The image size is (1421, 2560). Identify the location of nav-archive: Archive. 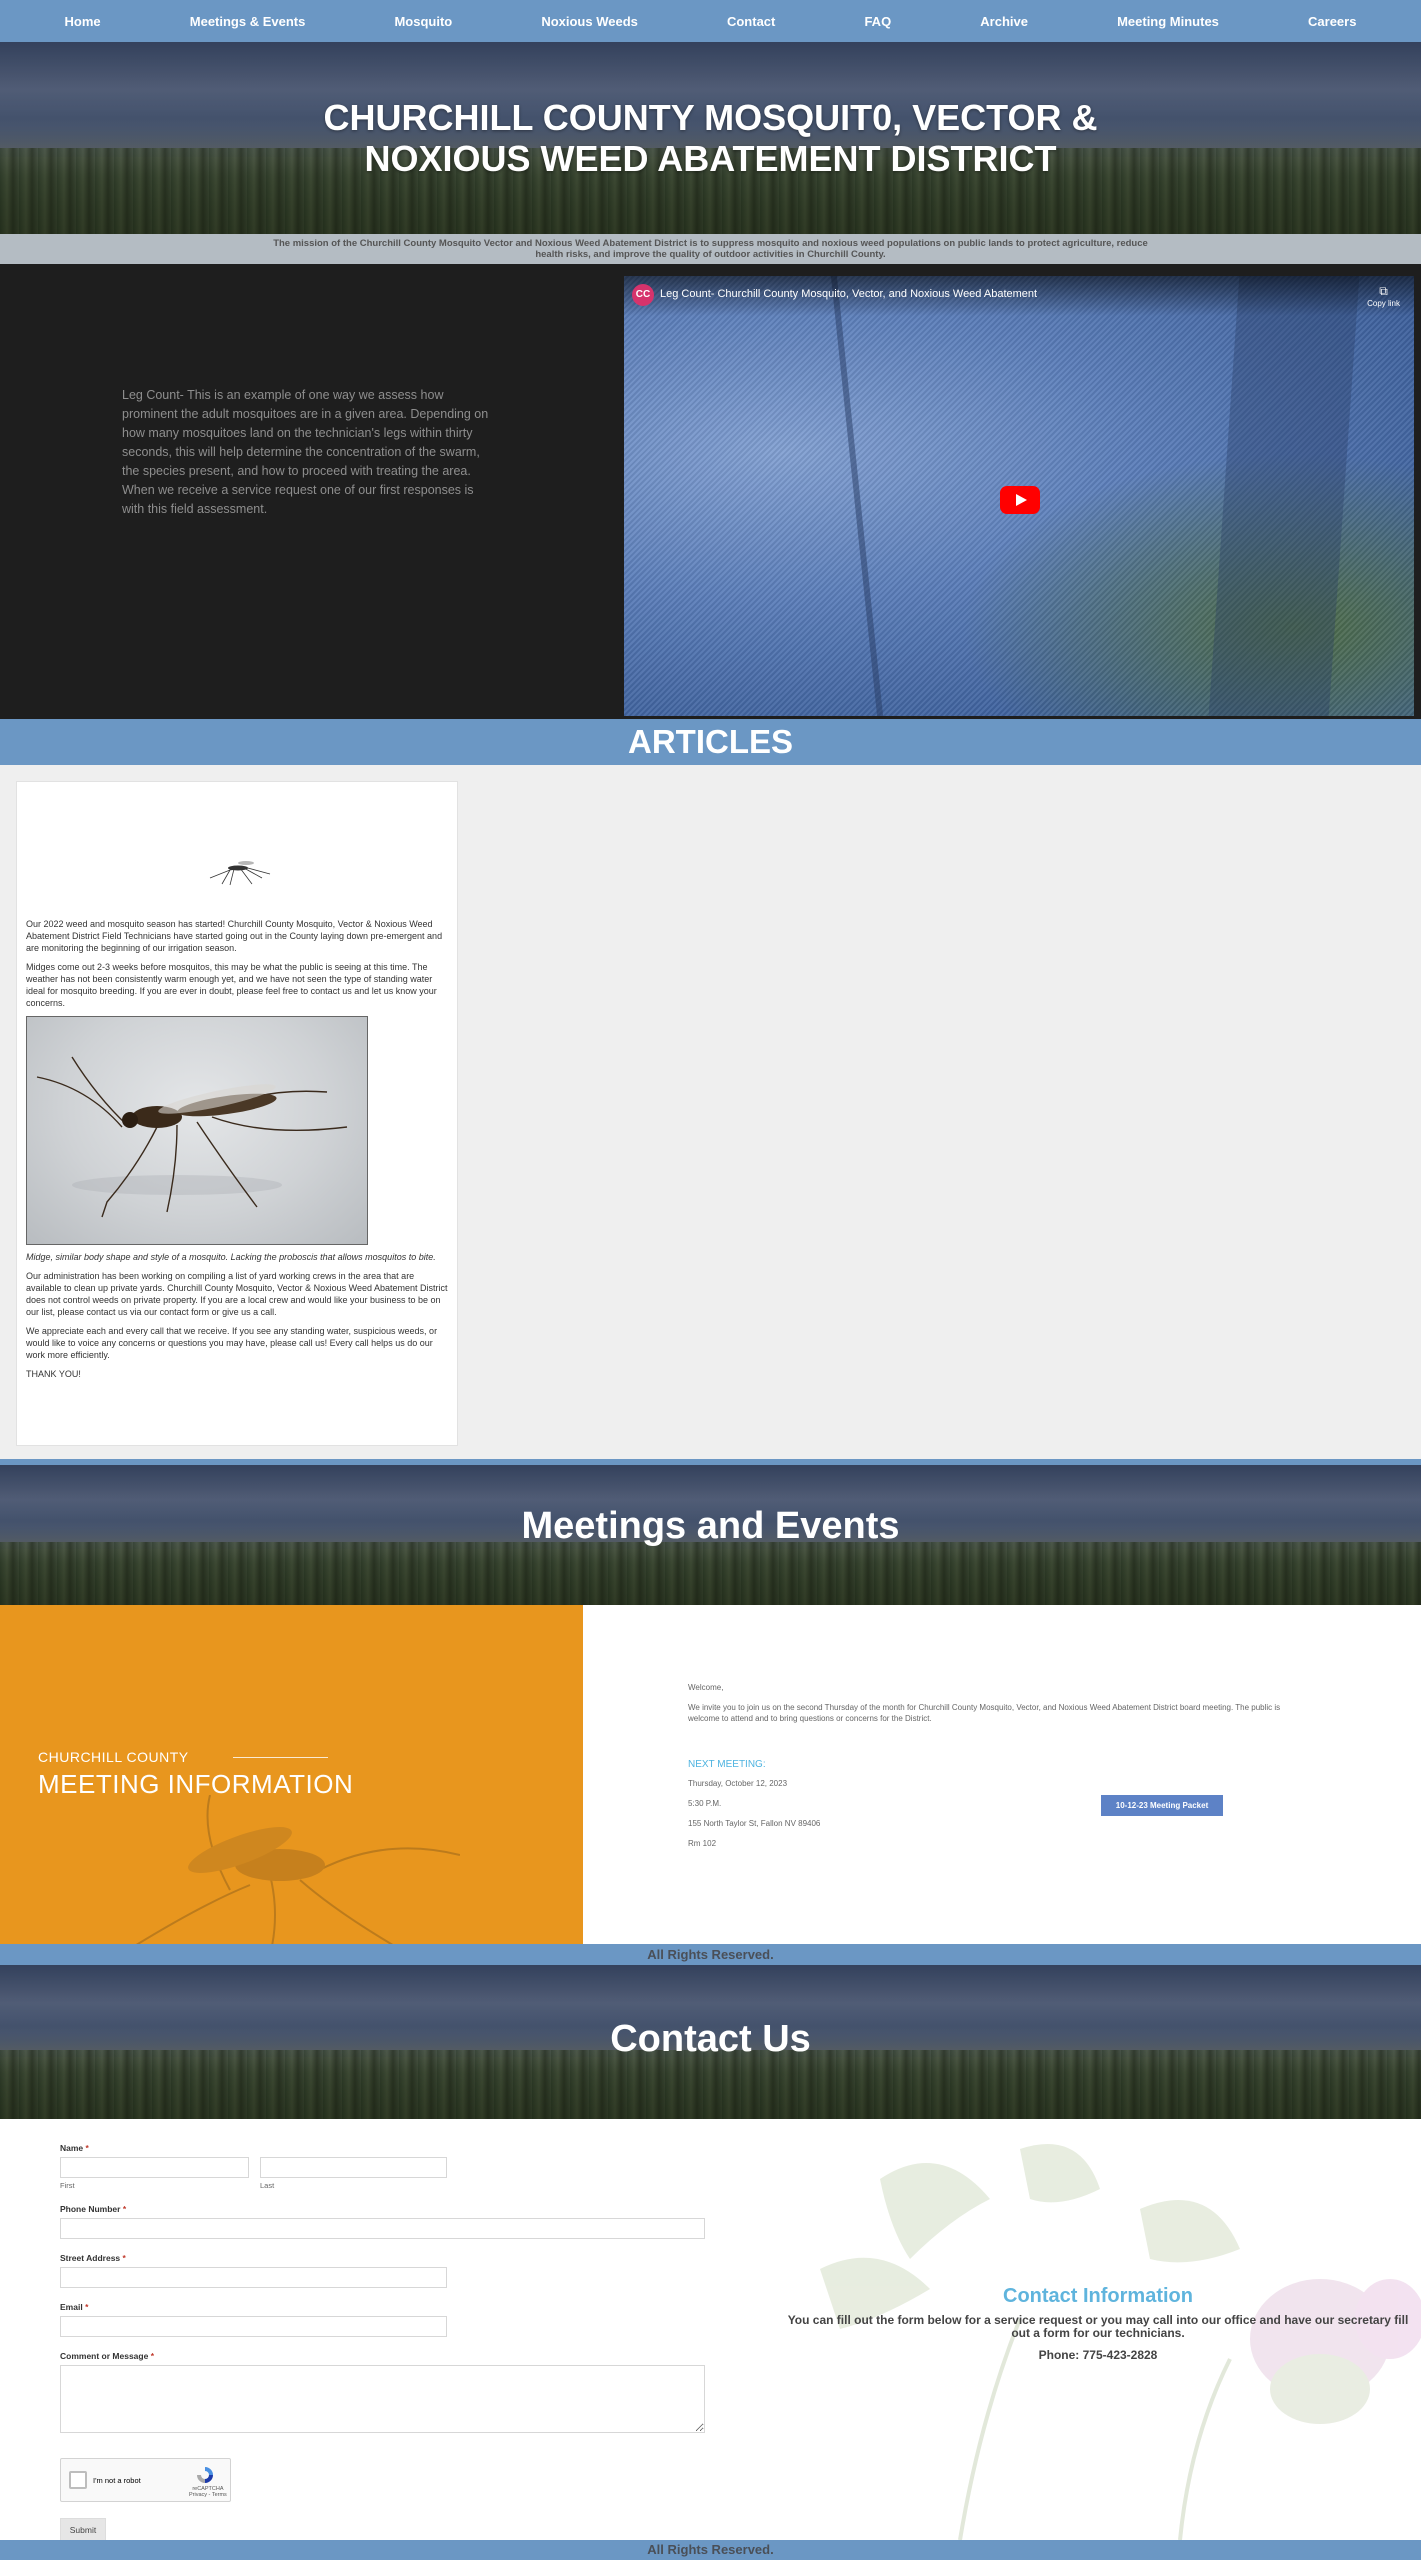
(1004, 21).